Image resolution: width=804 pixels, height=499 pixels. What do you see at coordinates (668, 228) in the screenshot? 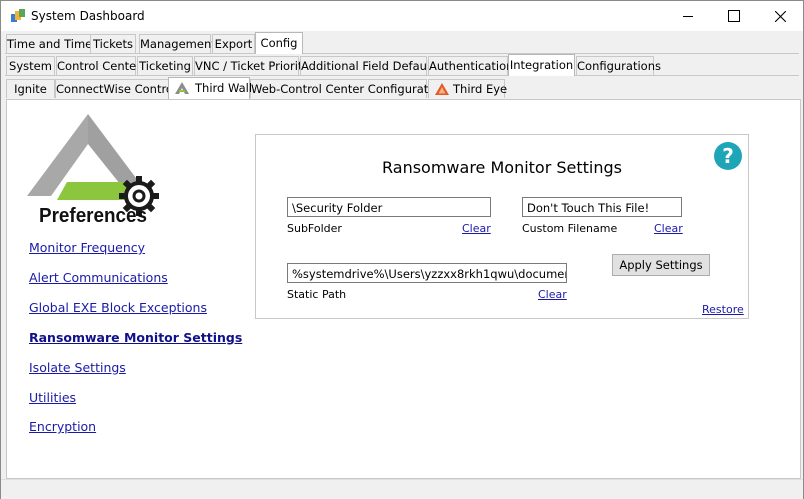
I see `custom-filename-clear-link: Clear` at bounding box center [668, 228].